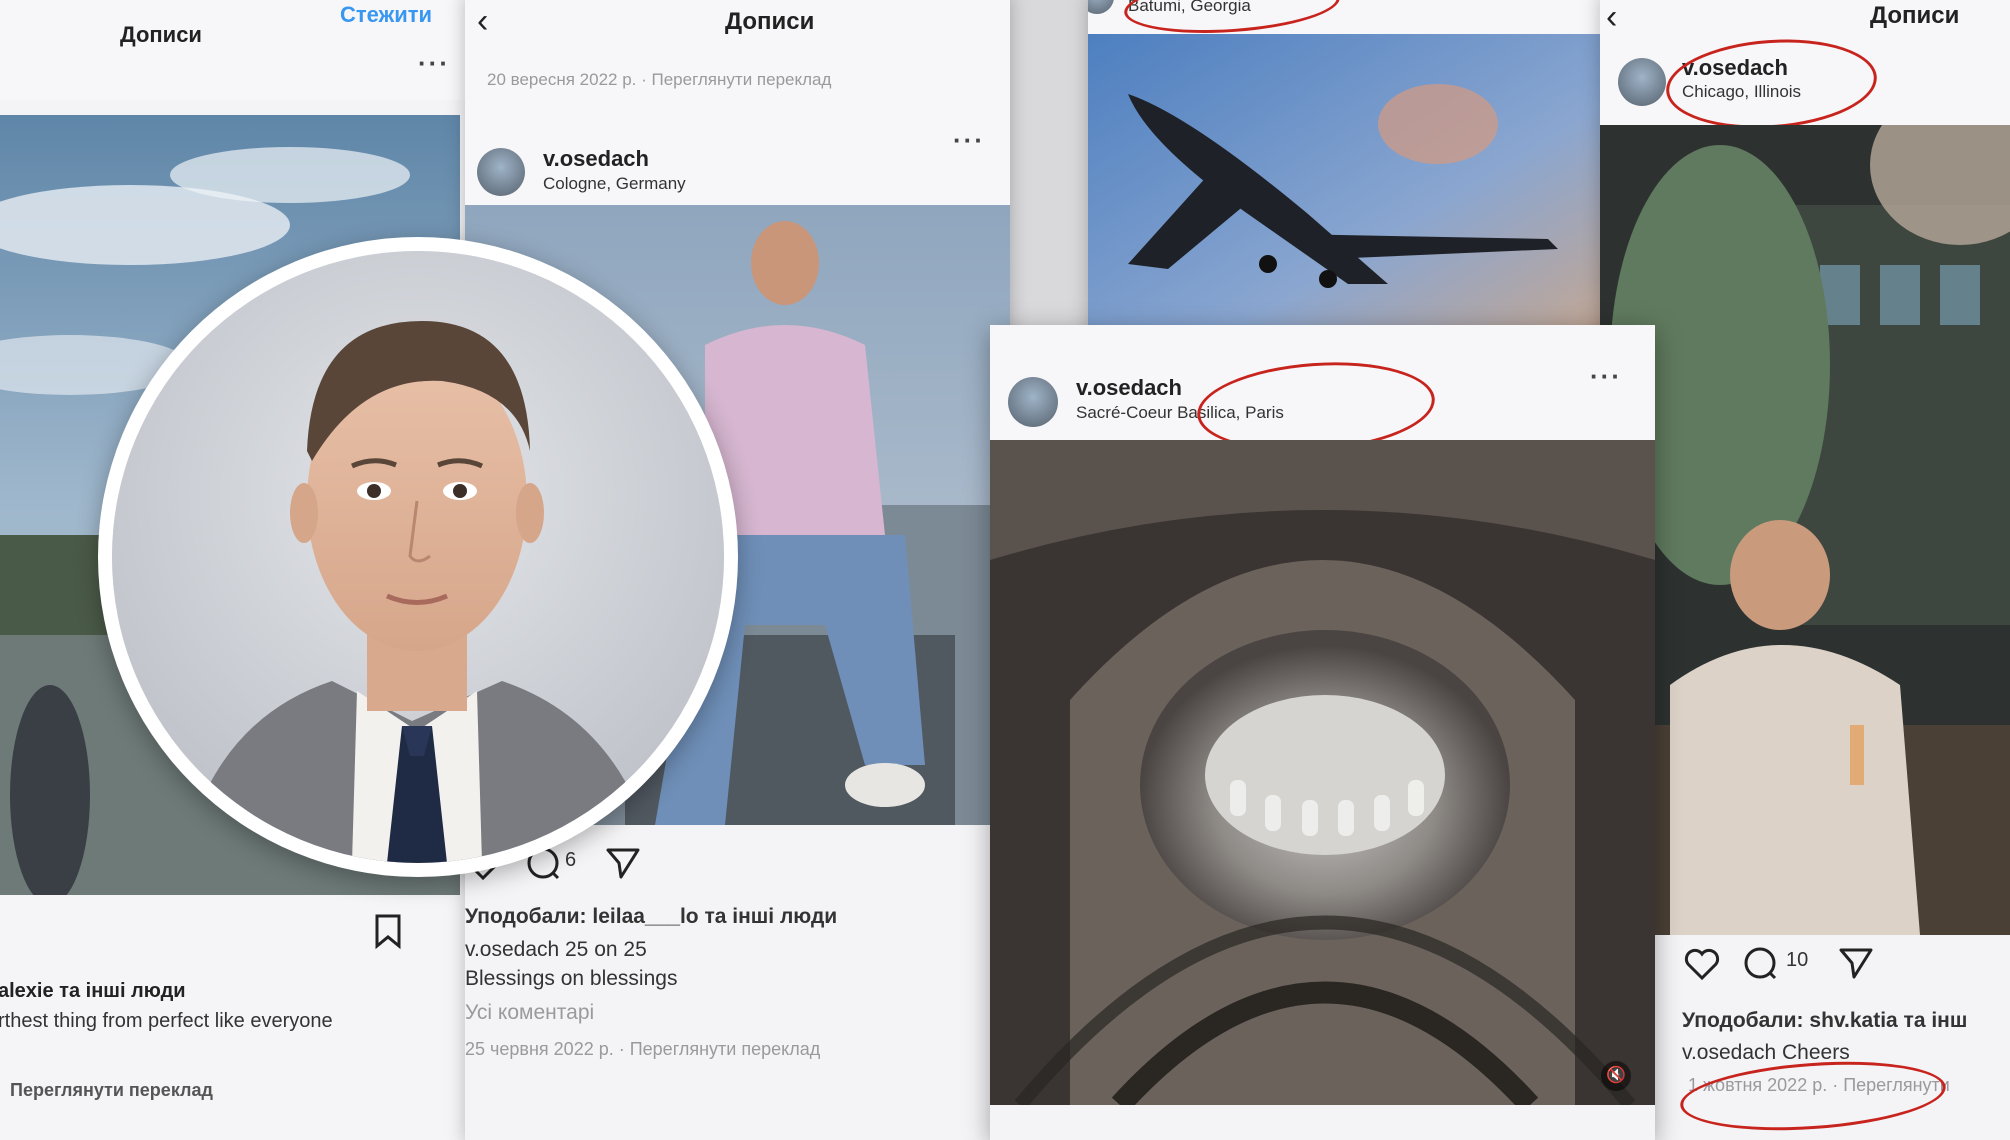  Describe the element at coordinates (1322, 1122) in the screenshot. I see `post-footer` at that location.